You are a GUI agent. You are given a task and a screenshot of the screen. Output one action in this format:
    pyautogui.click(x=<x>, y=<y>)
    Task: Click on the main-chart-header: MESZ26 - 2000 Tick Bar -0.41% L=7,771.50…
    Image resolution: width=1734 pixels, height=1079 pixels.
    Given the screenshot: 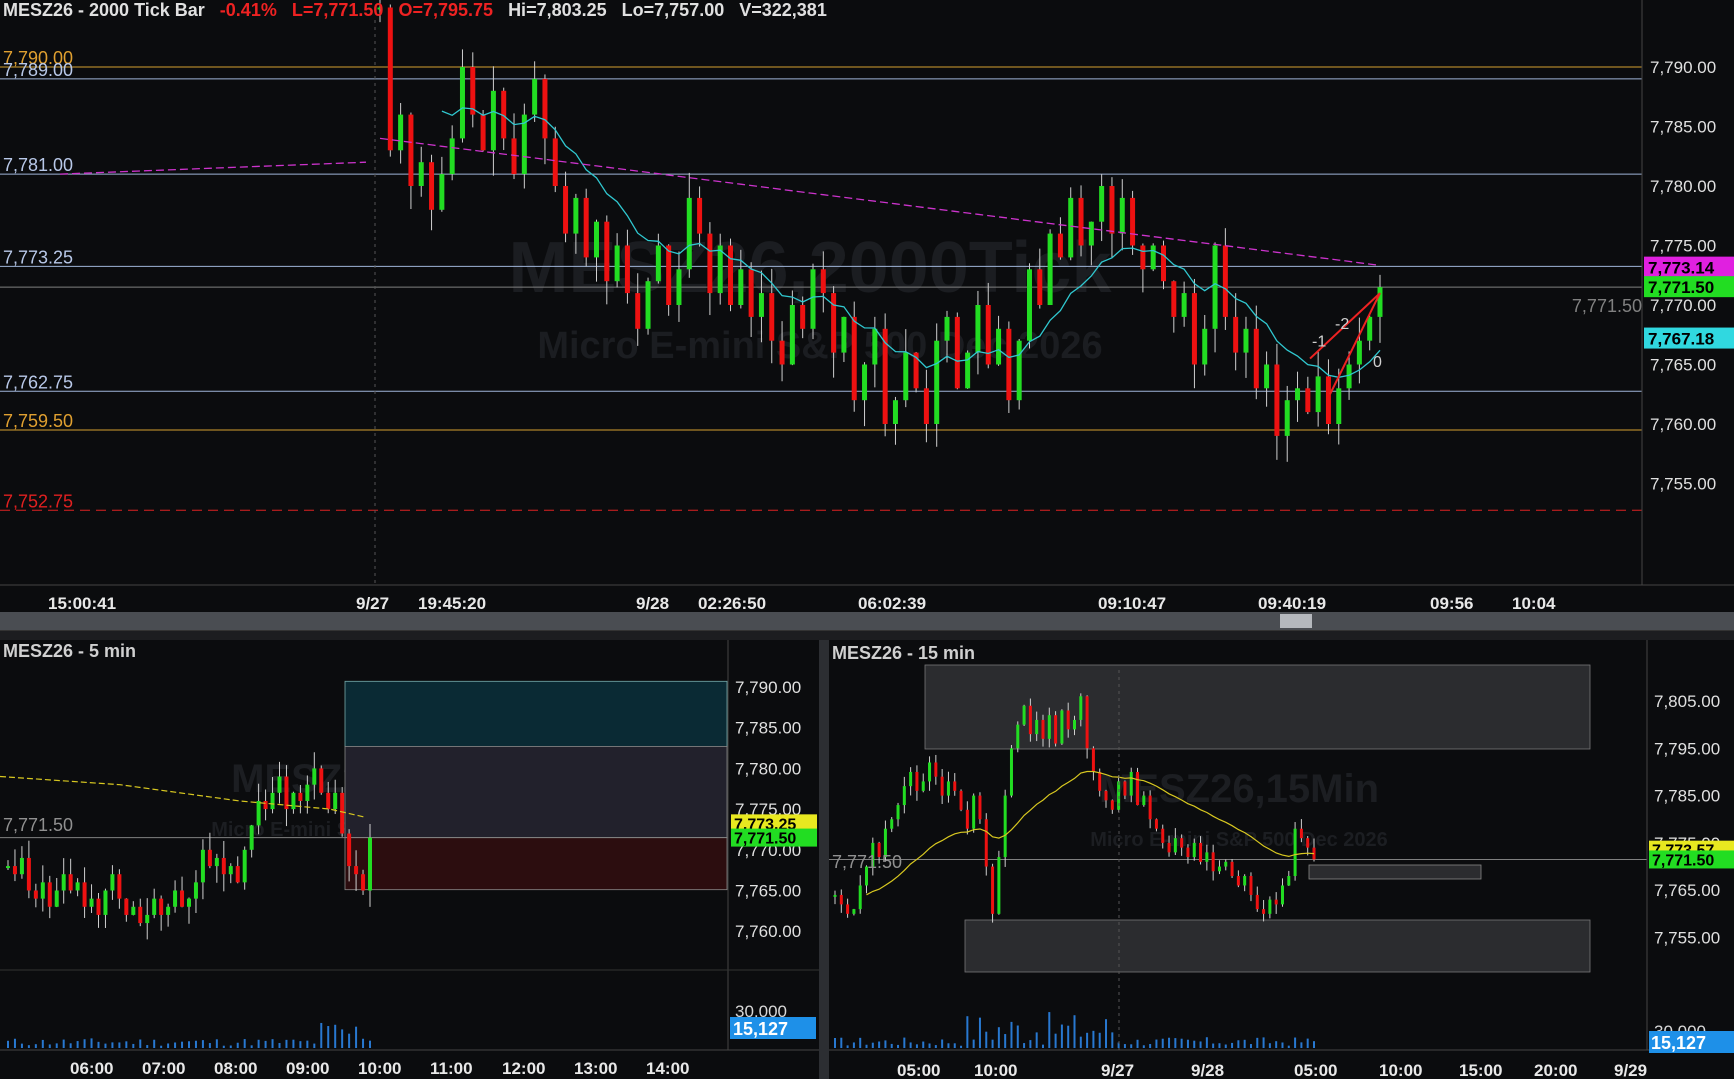 What is the action you would take?
    pyautogui.click(x=420, y=10)
    